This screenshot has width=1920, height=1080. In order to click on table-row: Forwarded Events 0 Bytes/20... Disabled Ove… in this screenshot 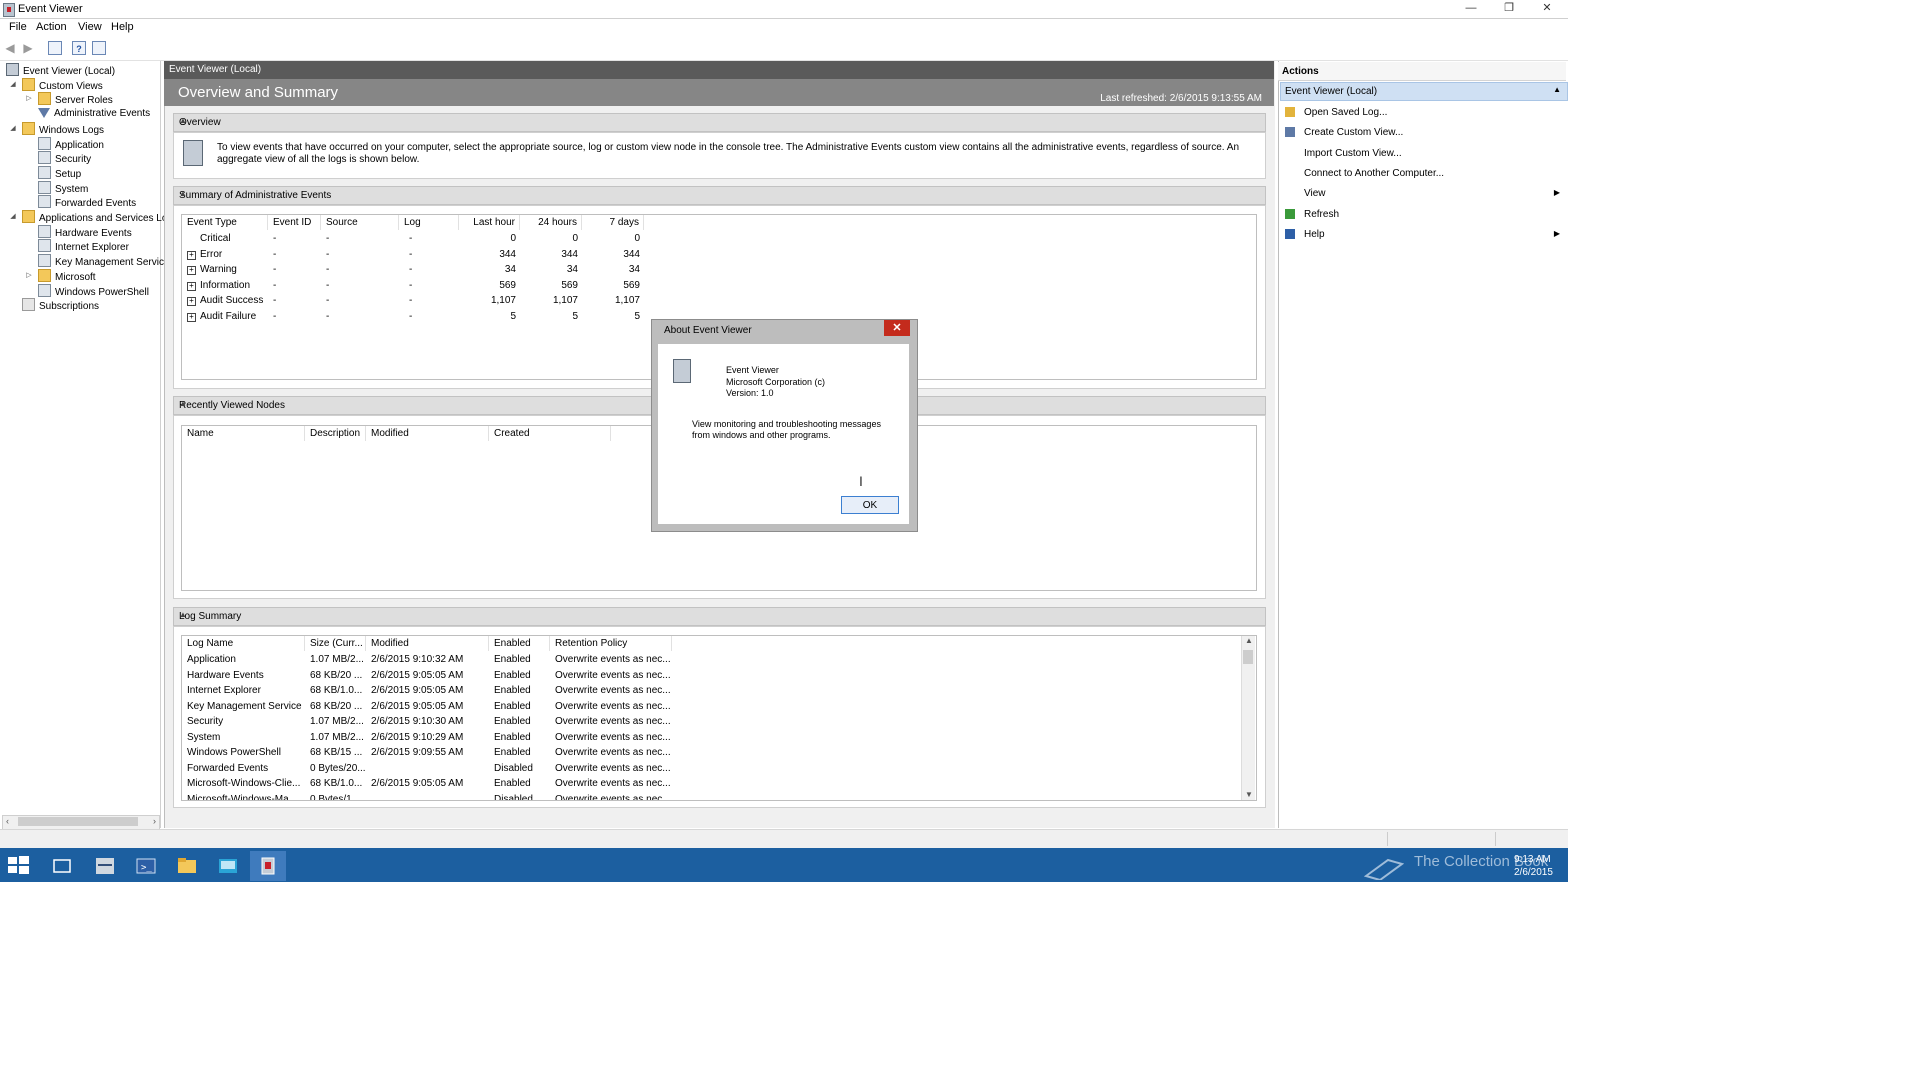, I will do `click(712, 770)`.